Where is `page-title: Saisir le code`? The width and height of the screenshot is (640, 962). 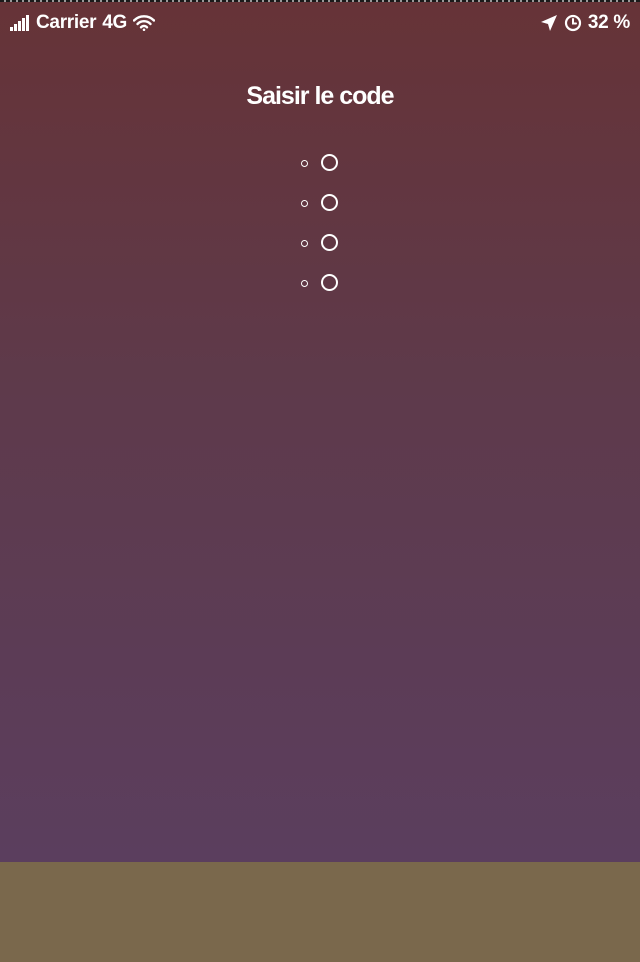
page-title: Saisir le code is located at coordinates (320, 96).